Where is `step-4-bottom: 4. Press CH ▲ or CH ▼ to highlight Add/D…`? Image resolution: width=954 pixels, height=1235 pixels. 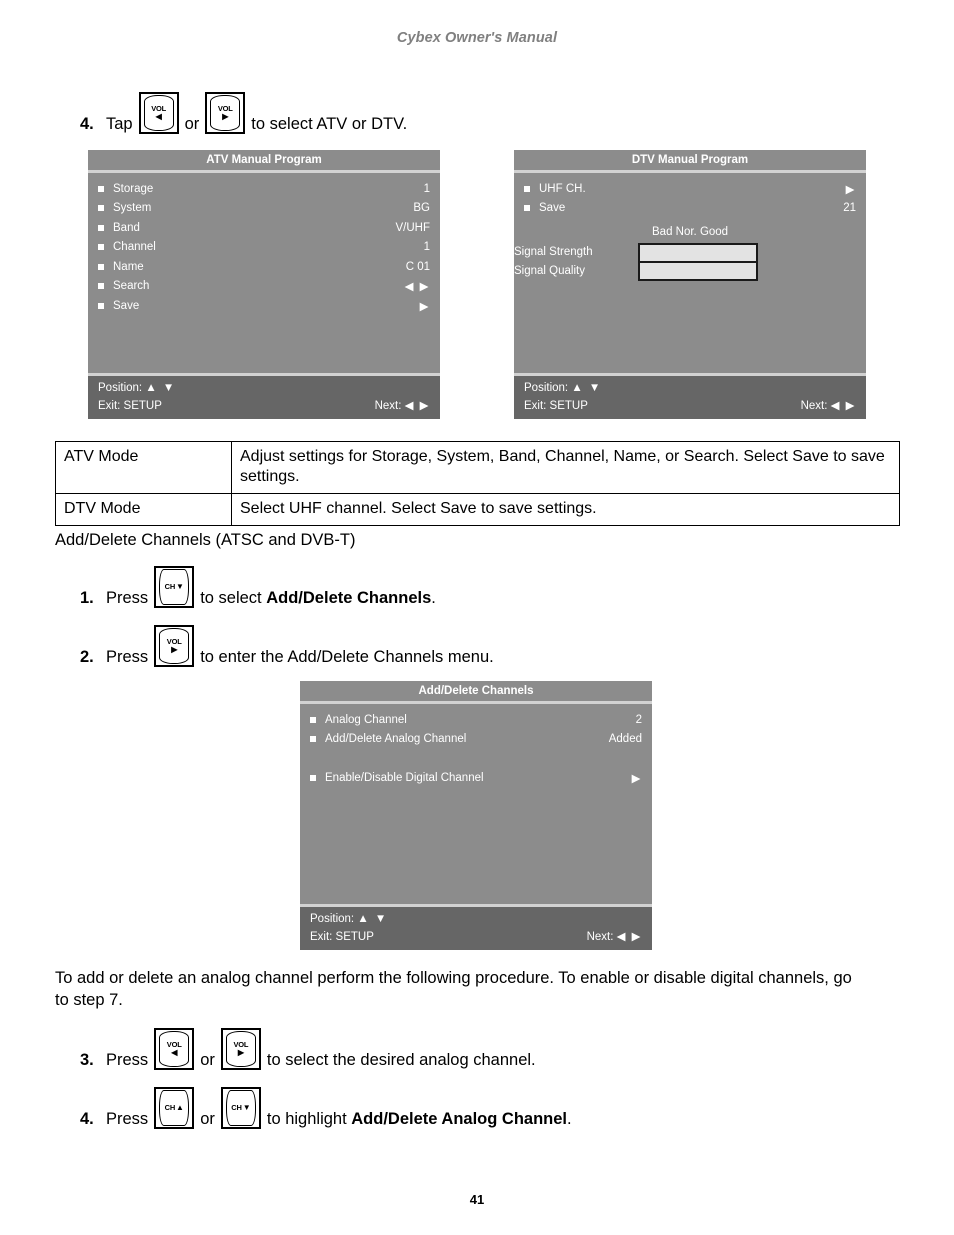 step-4-bottom: 4. Press CH ▲ or CH ▼ to highlight Add/D… is located at coordinates (326, 1108).